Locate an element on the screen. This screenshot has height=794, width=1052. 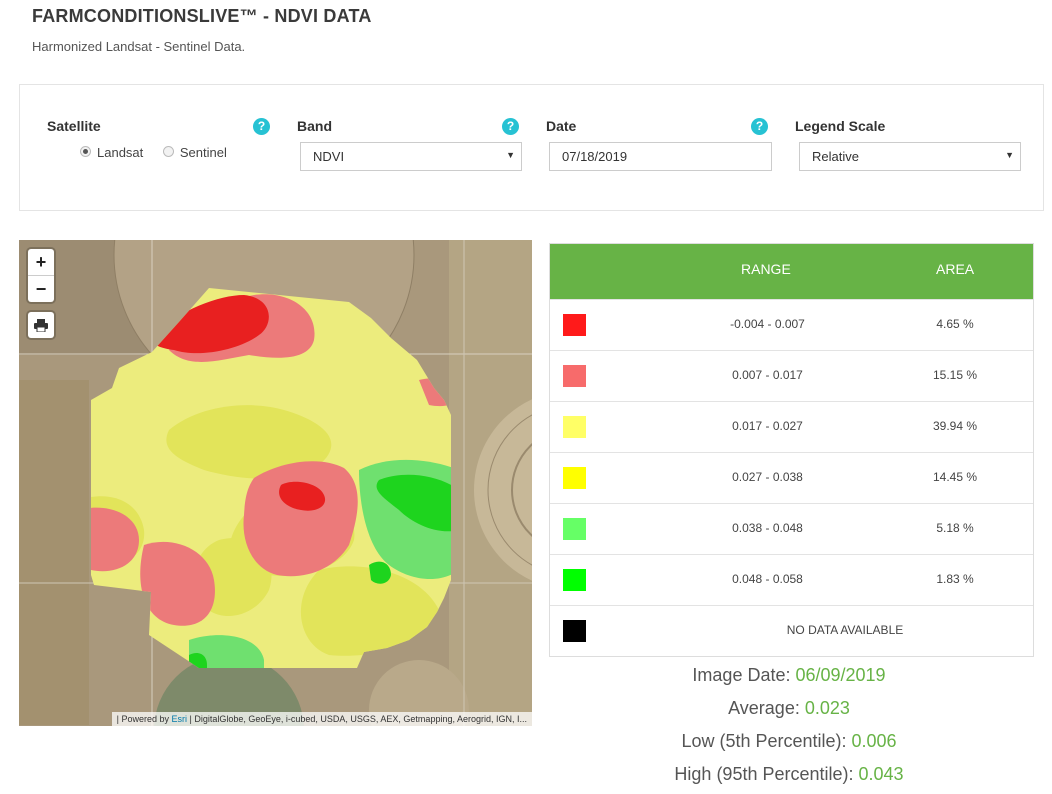
legend-scale-select: Relative ▼ is located at coordinates (910, 156).